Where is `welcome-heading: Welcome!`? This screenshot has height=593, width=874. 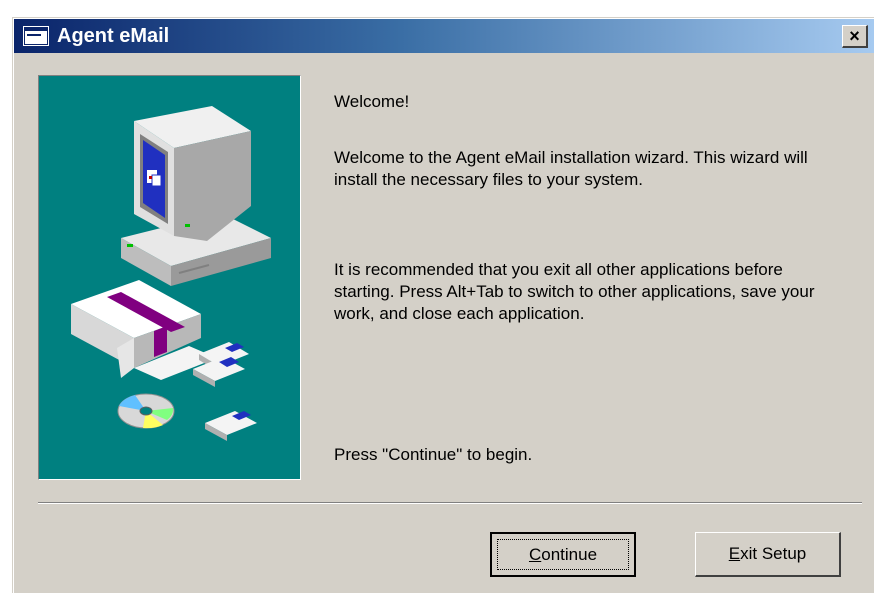 welcome-heading: Welcome! is located at coordinates (372, 101).